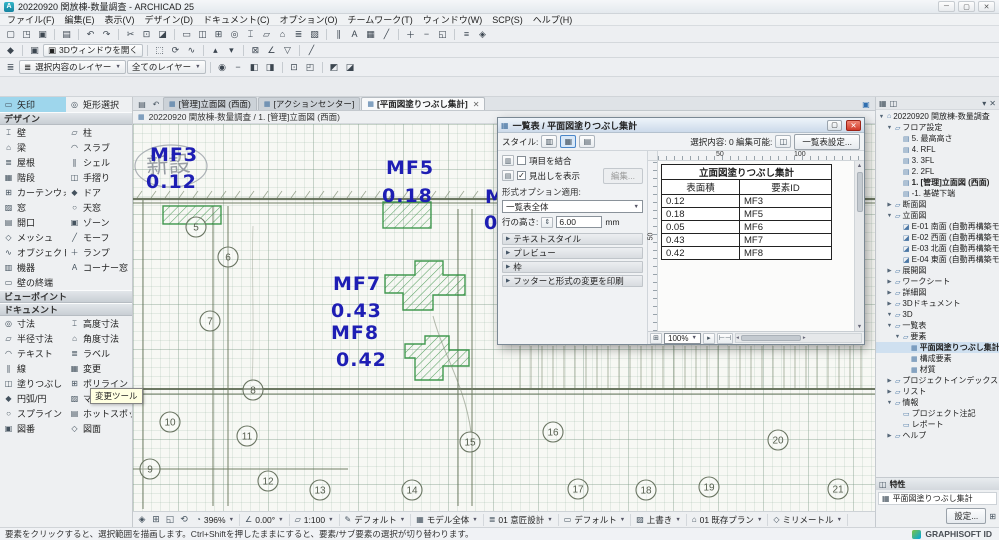 The image size is (999, 540). I want to click on working-units-control: ◇ ミリメートル ▼, so click(808, 519).